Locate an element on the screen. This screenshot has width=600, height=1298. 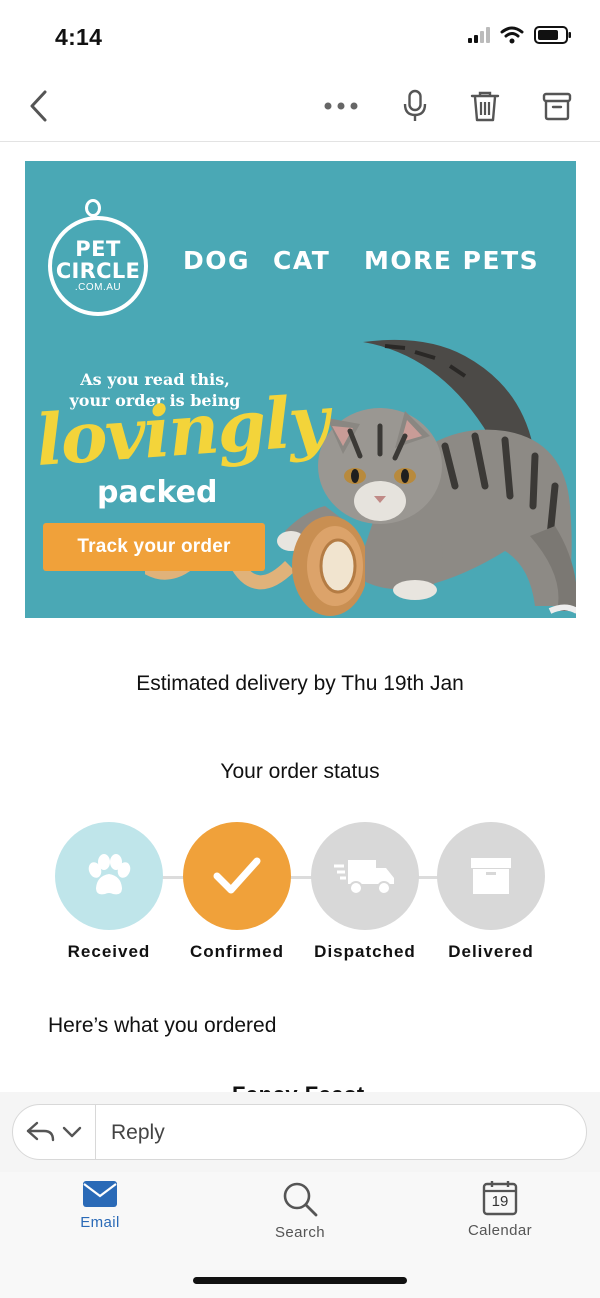
nav-dog-link: DOG is located at coordinates (216, 260).